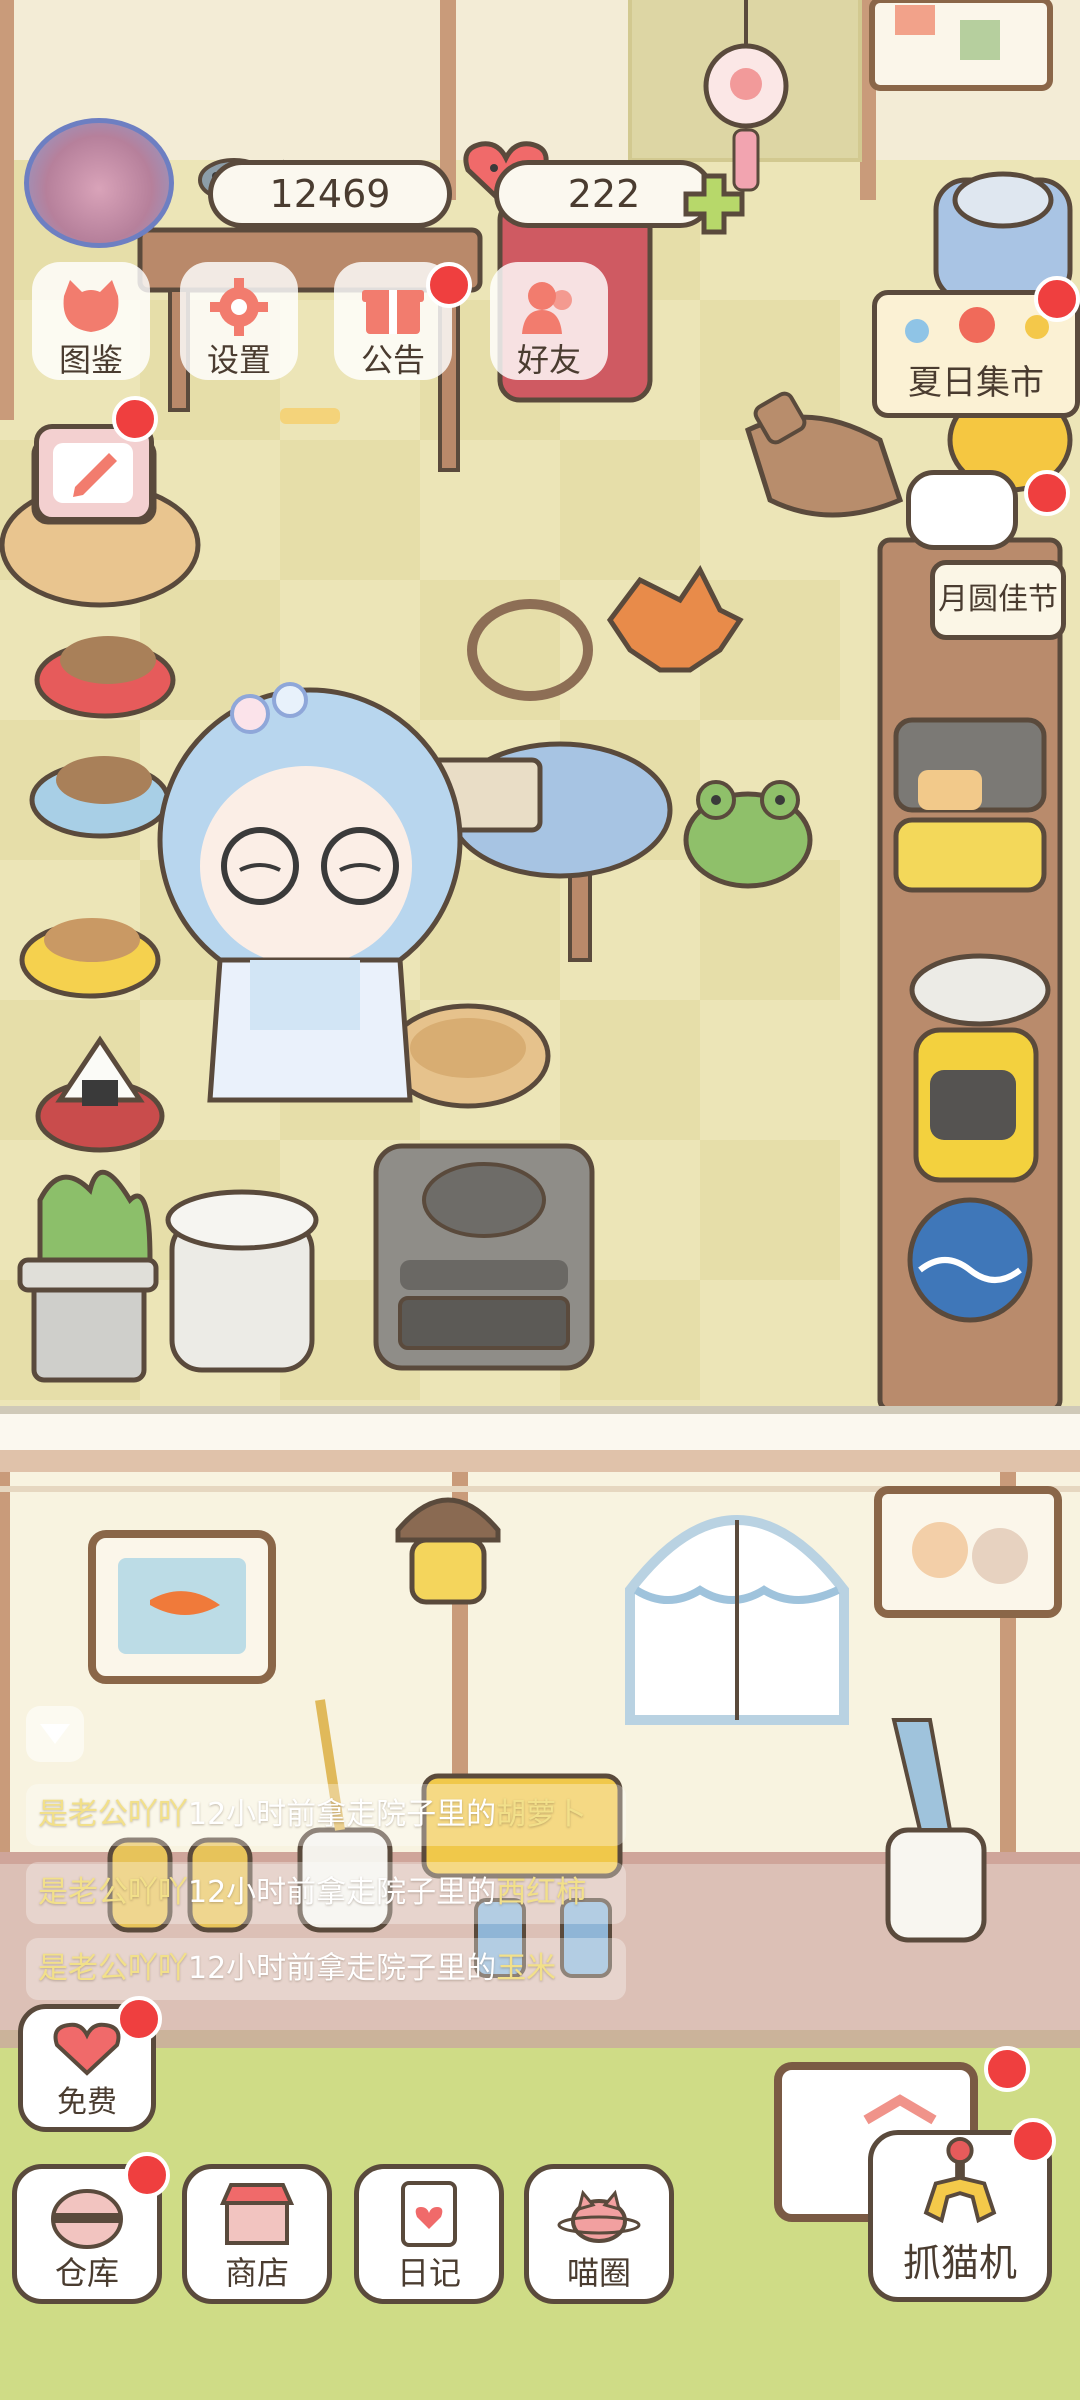 The height and width of the screenshot is (2400, 1080). What do you see at coordinates (547, 308) in the screenshot?
I see `friends-icon` at bounding box center [547, 308].